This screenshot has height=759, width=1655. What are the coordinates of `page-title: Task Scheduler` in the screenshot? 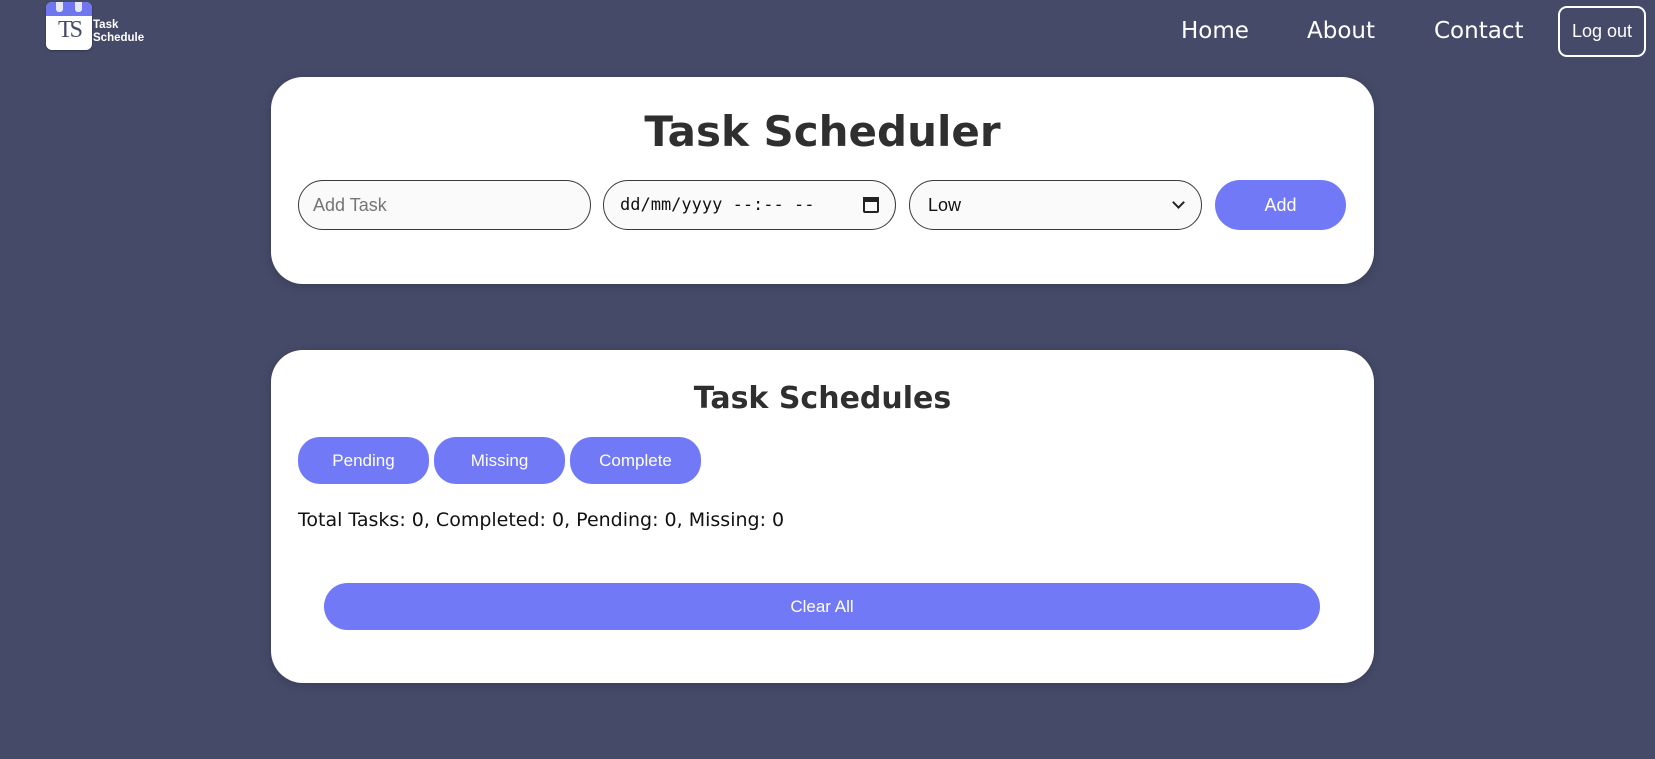 It's located at (822, 131).